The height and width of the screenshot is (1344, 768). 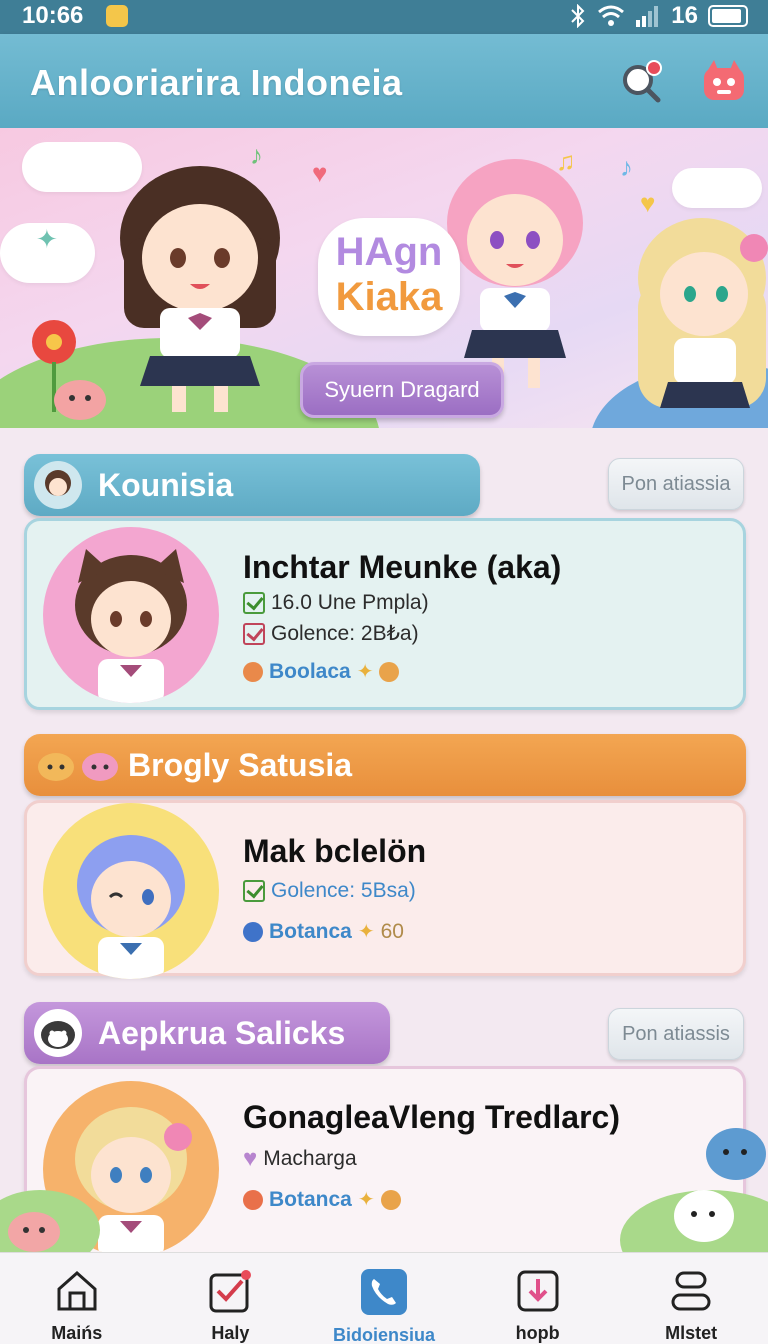 What do you see at coordinates (252, 485) in the screenshot?
I see `section-header-kounisia: Kounisia` at bounding box center [252, 485].